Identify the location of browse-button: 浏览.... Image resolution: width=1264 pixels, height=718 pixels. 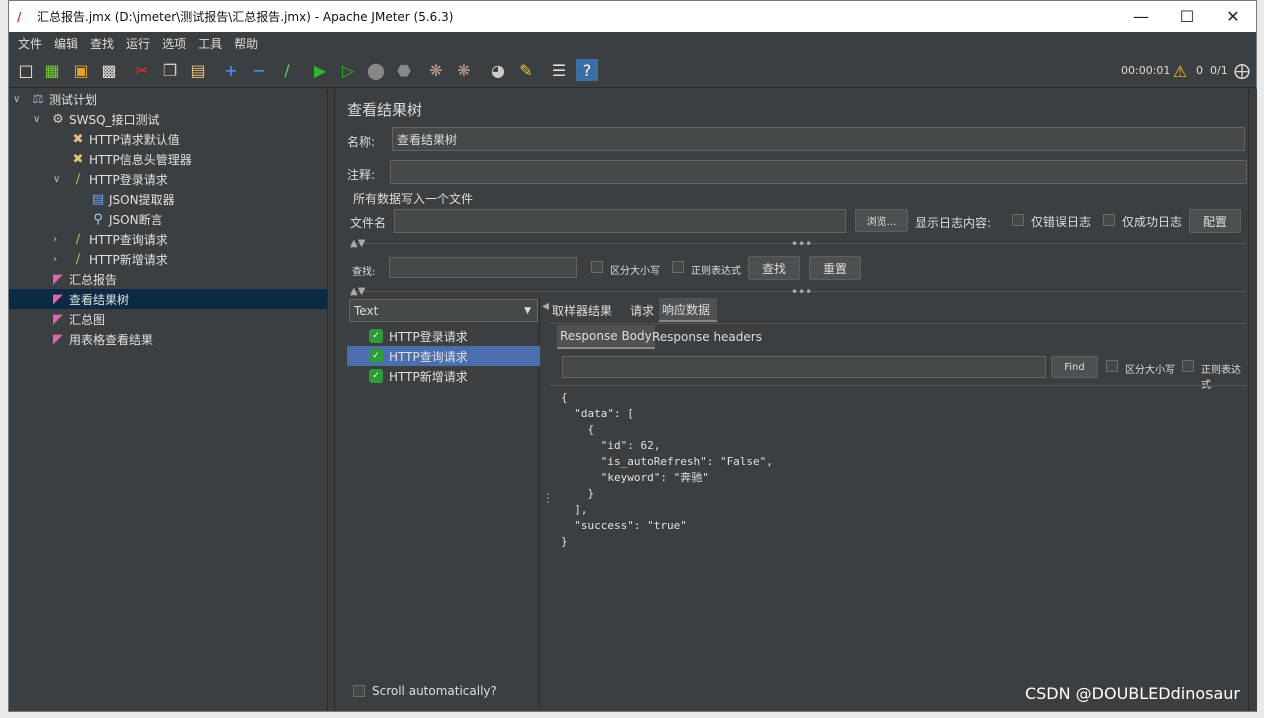
(881, 220).